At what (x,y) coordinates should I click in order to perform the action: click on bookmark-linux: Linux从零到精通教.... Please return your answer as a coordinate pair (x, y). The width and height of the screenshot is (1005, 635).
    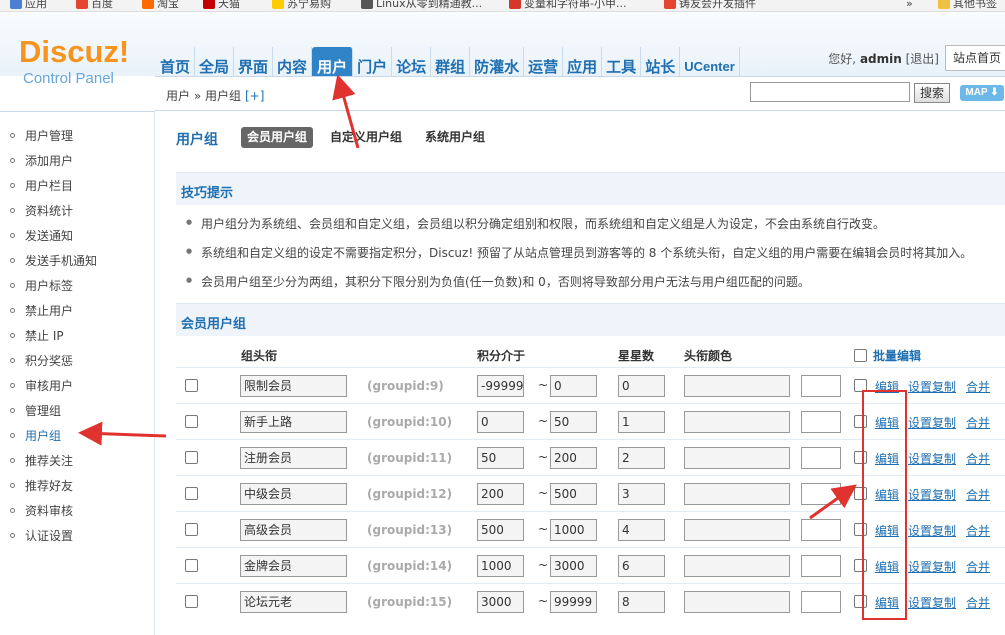
    Looking at the image, I should click on (421, 5).